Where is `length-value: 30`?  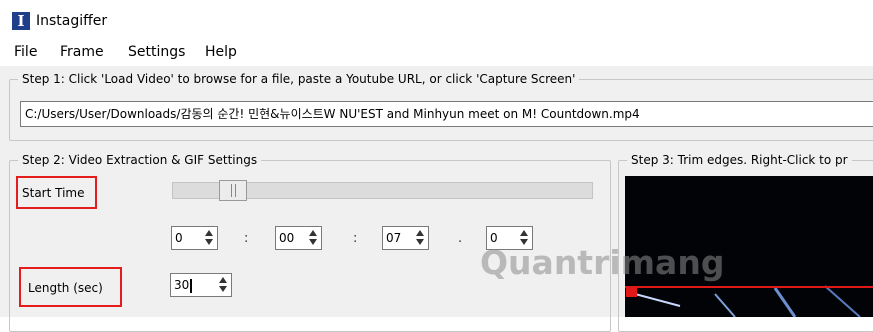
length-value: 30 is located at coordinates (183, 285).